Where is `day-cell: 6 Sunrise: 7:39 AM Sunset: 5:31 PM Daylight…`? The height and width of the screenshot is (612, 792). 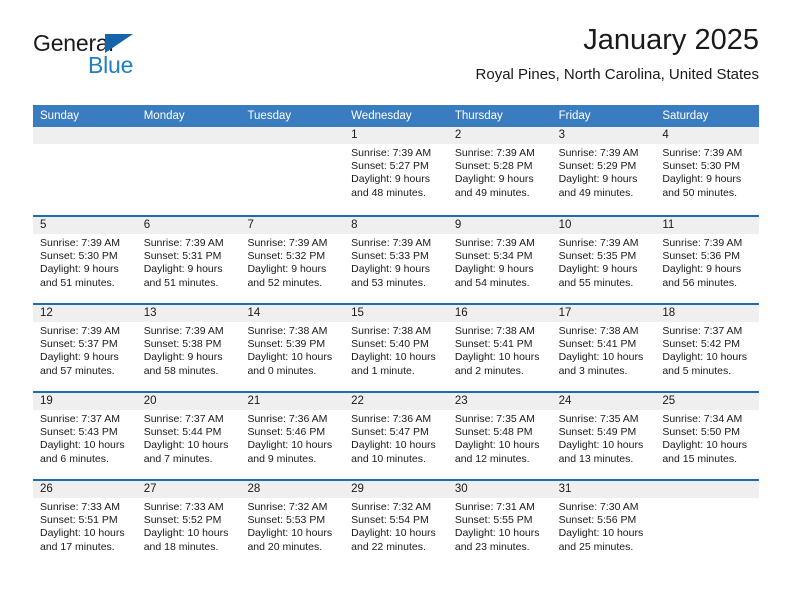 day-cell: 6 Sunrise: 7:39 AM Sunset: 5:31 PM Daylight… is located at coordinates (188, 260).